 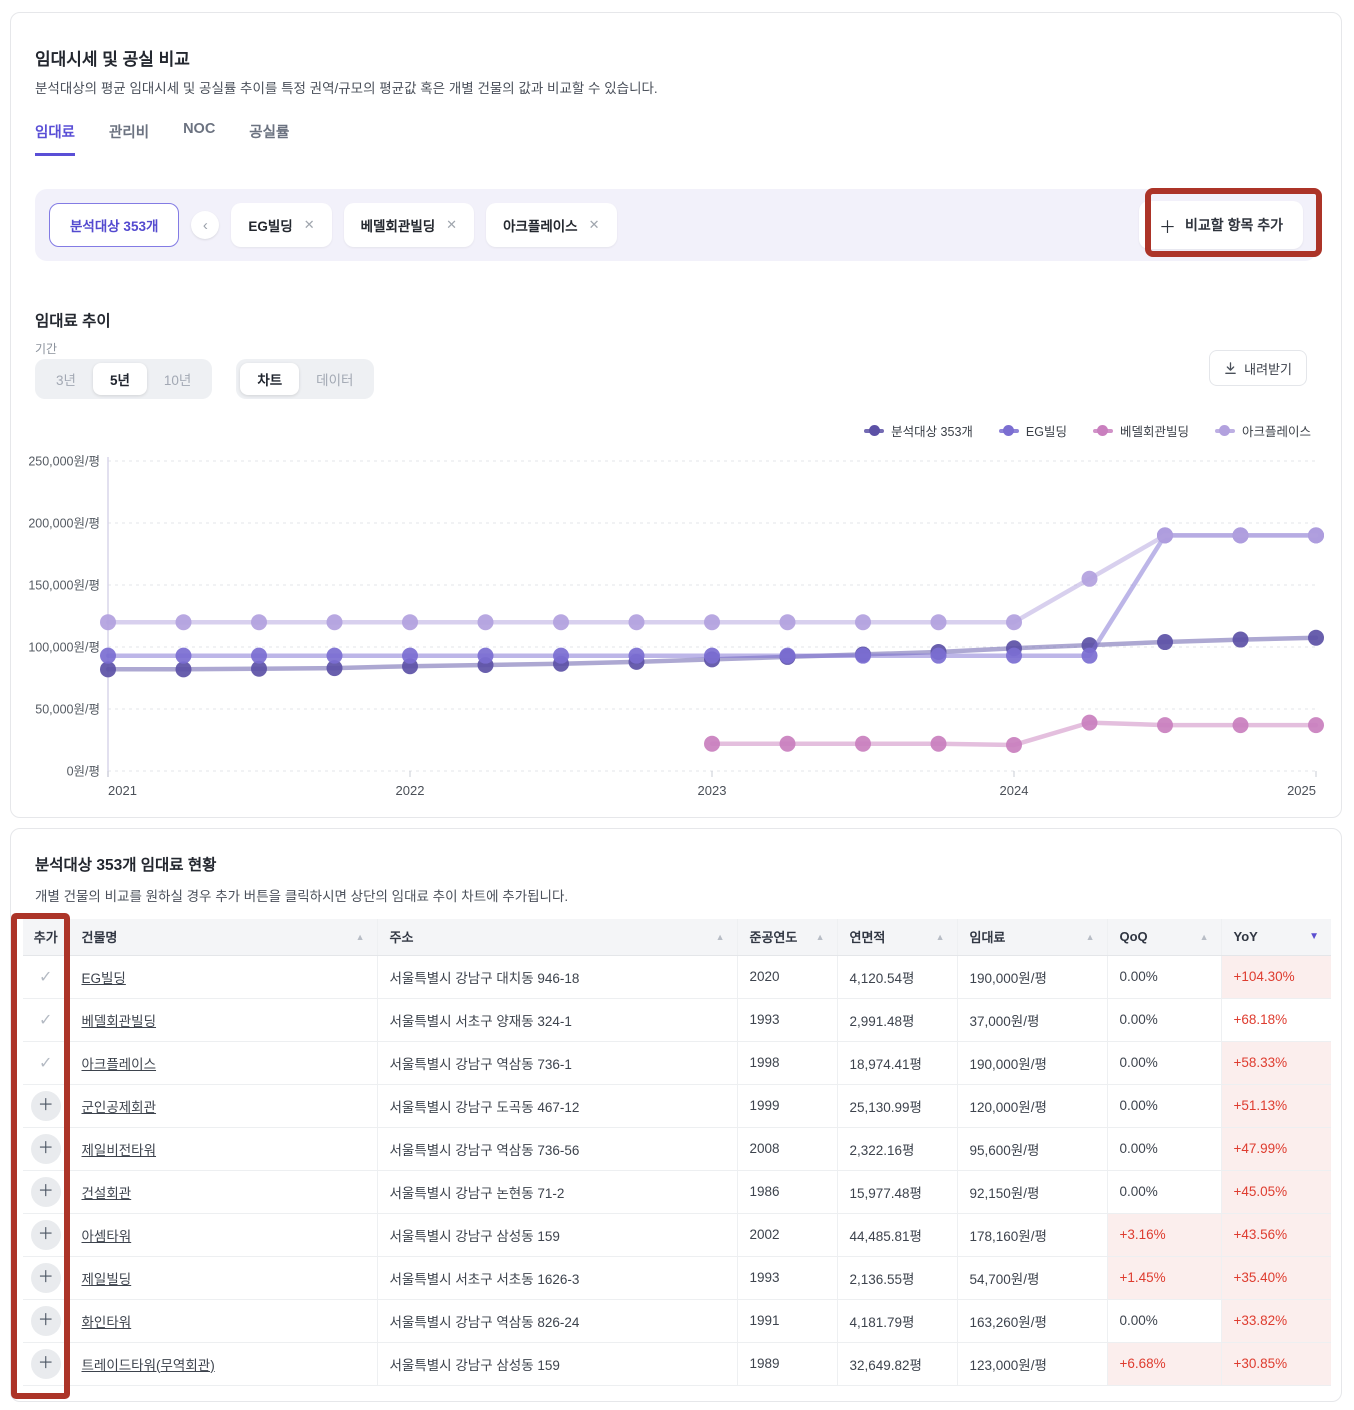 What do you see at coordinates (119, 379) in the screenshot?
I see `period-option-5년: 5년` at bounding box center [119, 379].